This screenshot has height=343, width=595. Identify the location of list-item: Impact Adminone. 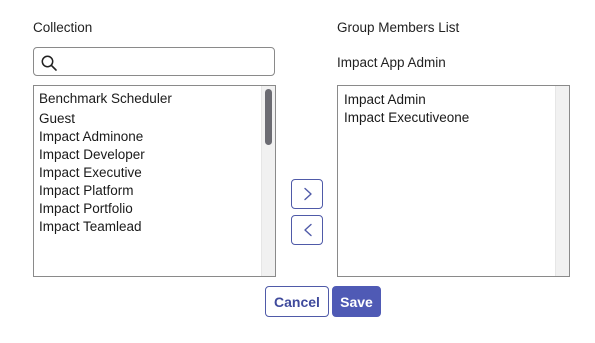
(105, 137).